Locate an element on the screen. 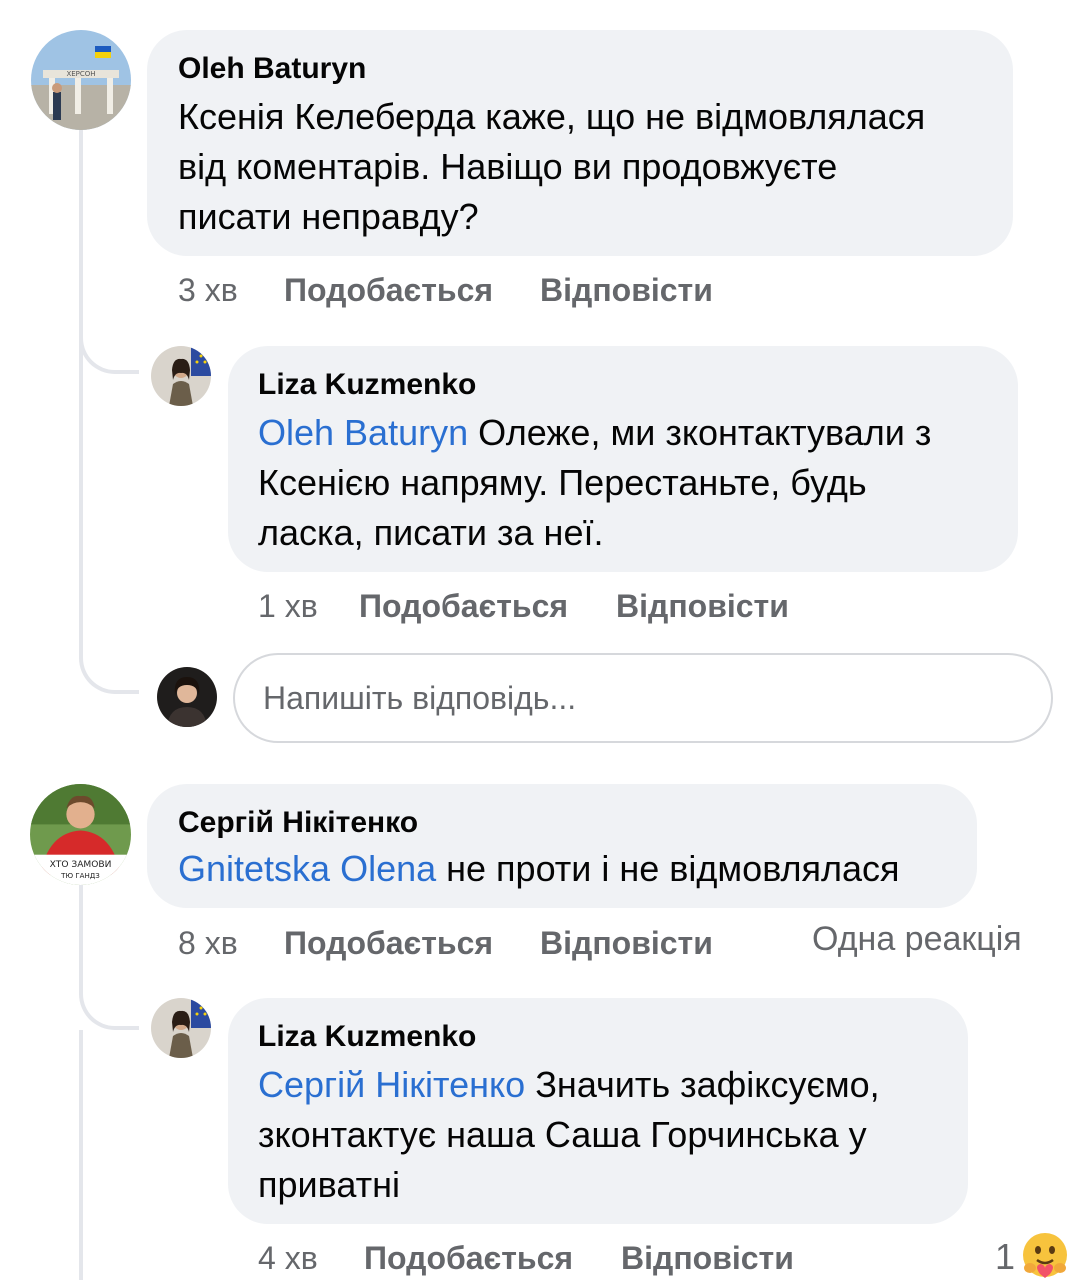 Image resolution: width=1084 pixels, height=1285 pixels. comment-author: Сергій Нікітенко is located at coordinates (298, 823).